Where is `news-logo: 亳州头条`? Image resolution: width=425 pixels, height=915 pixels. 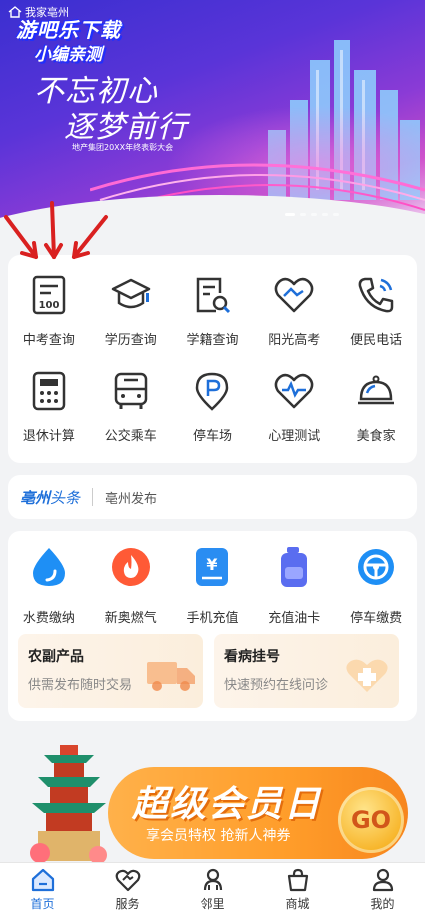
news-logo: 亳州头条 is located at coordinates (50, 497).